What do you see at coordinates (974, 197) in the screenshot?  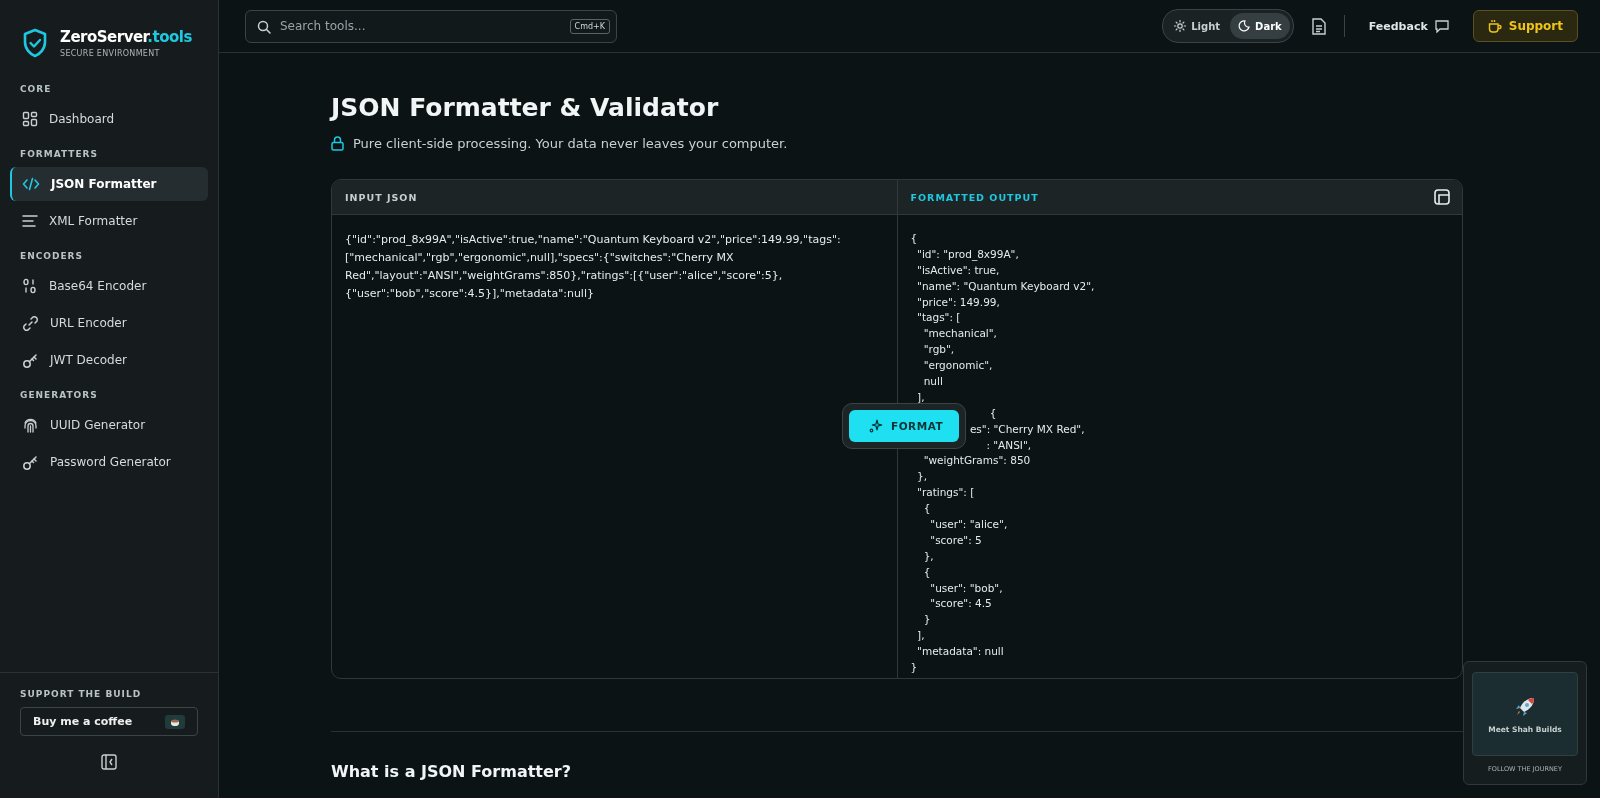 I see `panel-header: FORMATTED OUTPUT` at bounding box center [974, 197].